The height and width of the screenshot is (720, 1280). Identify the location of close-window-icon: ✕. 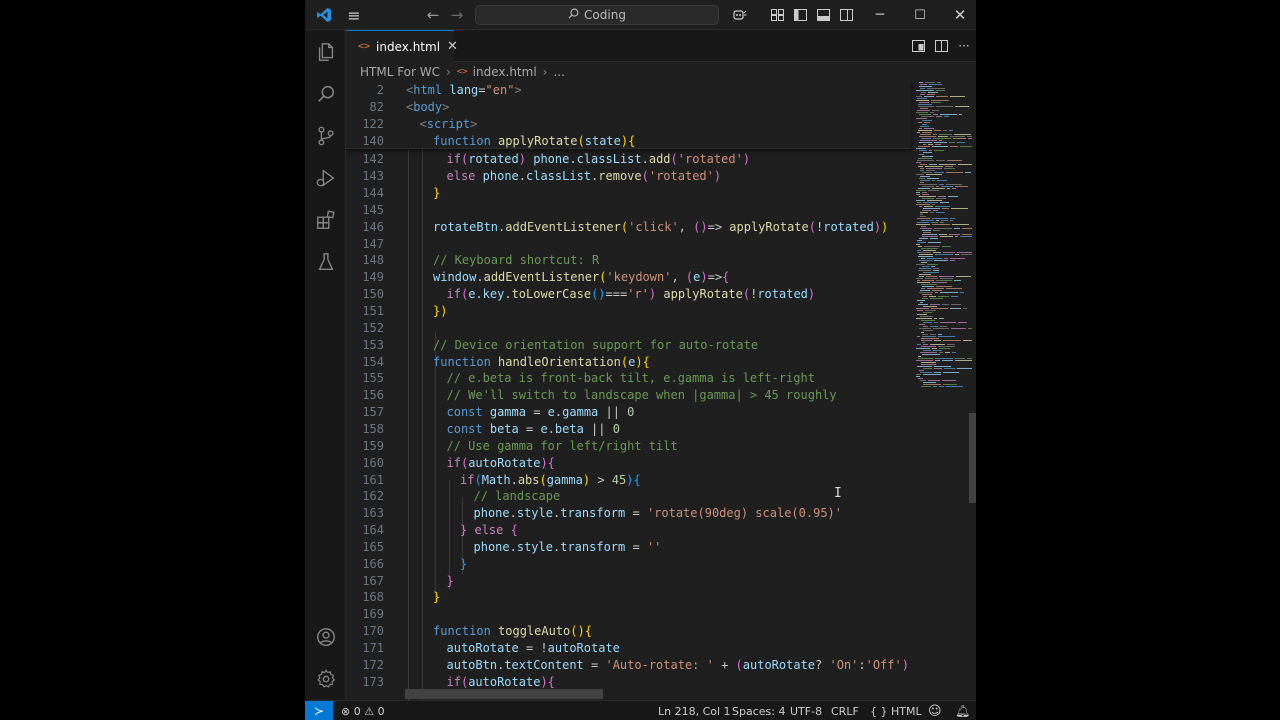
(960, 15).